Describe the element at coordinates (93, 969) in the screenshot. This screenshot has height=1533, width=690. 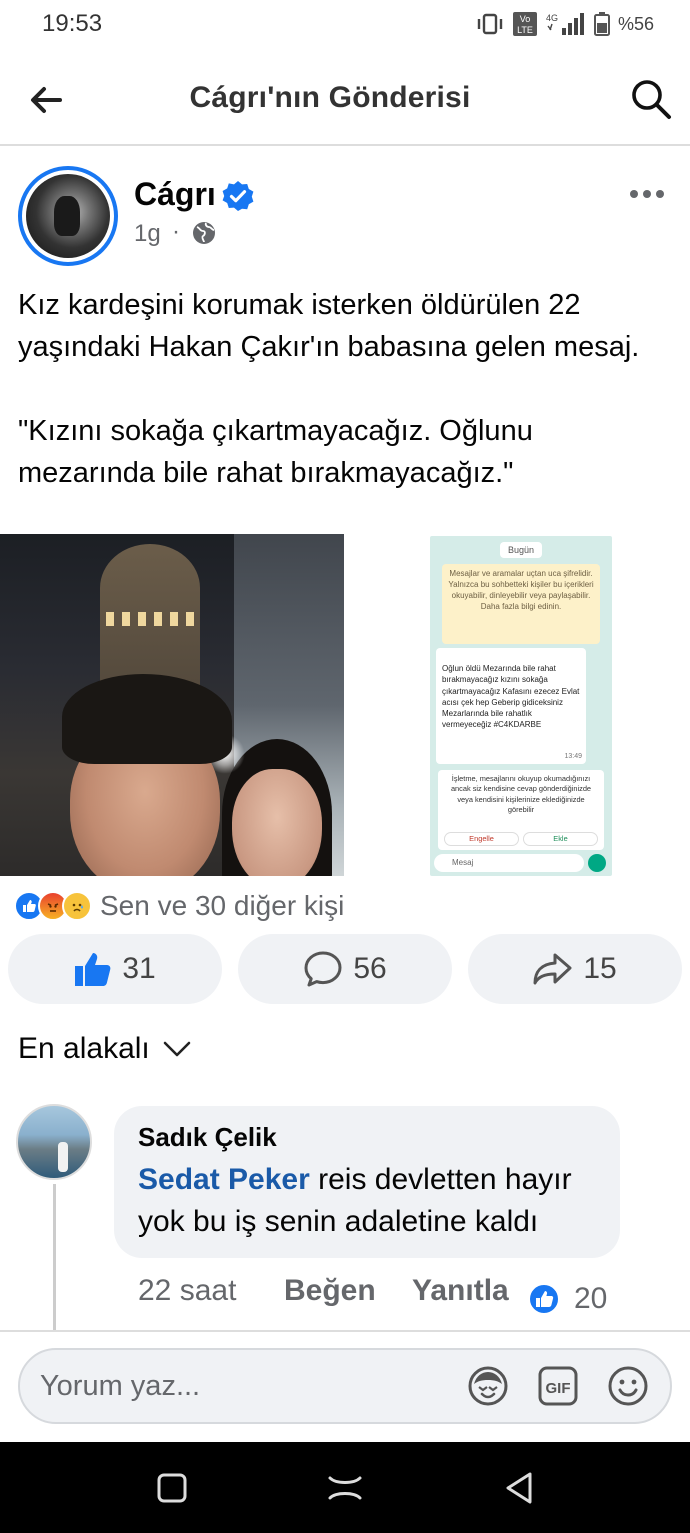
I see `like-icon` at that location.